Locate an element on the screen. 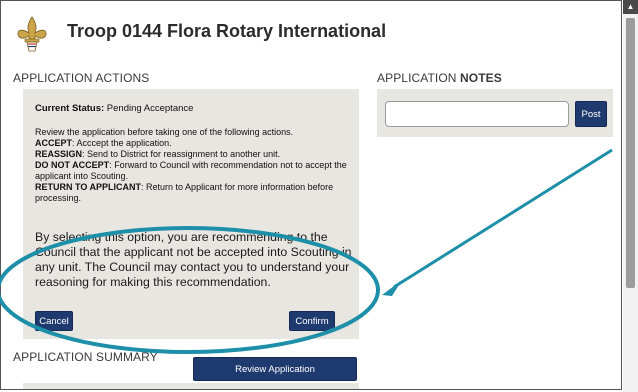 The width and height of the screenshot is (638, 392). application-summary-panel is located at coordinates (191, 386).